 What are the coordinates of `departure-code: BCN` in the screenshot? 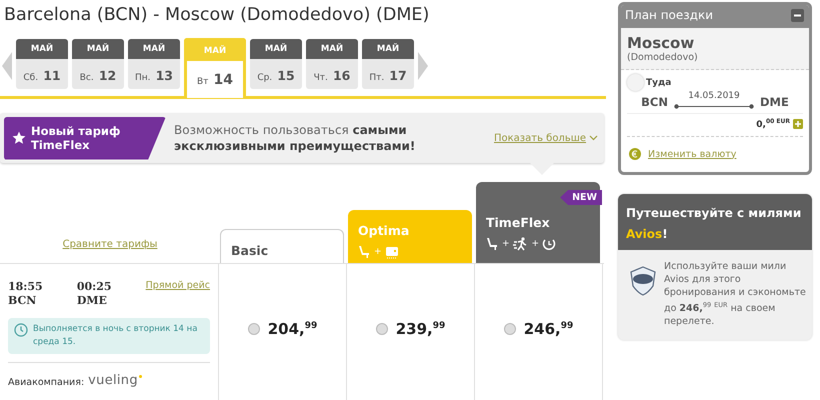 It's located at (23, 301).